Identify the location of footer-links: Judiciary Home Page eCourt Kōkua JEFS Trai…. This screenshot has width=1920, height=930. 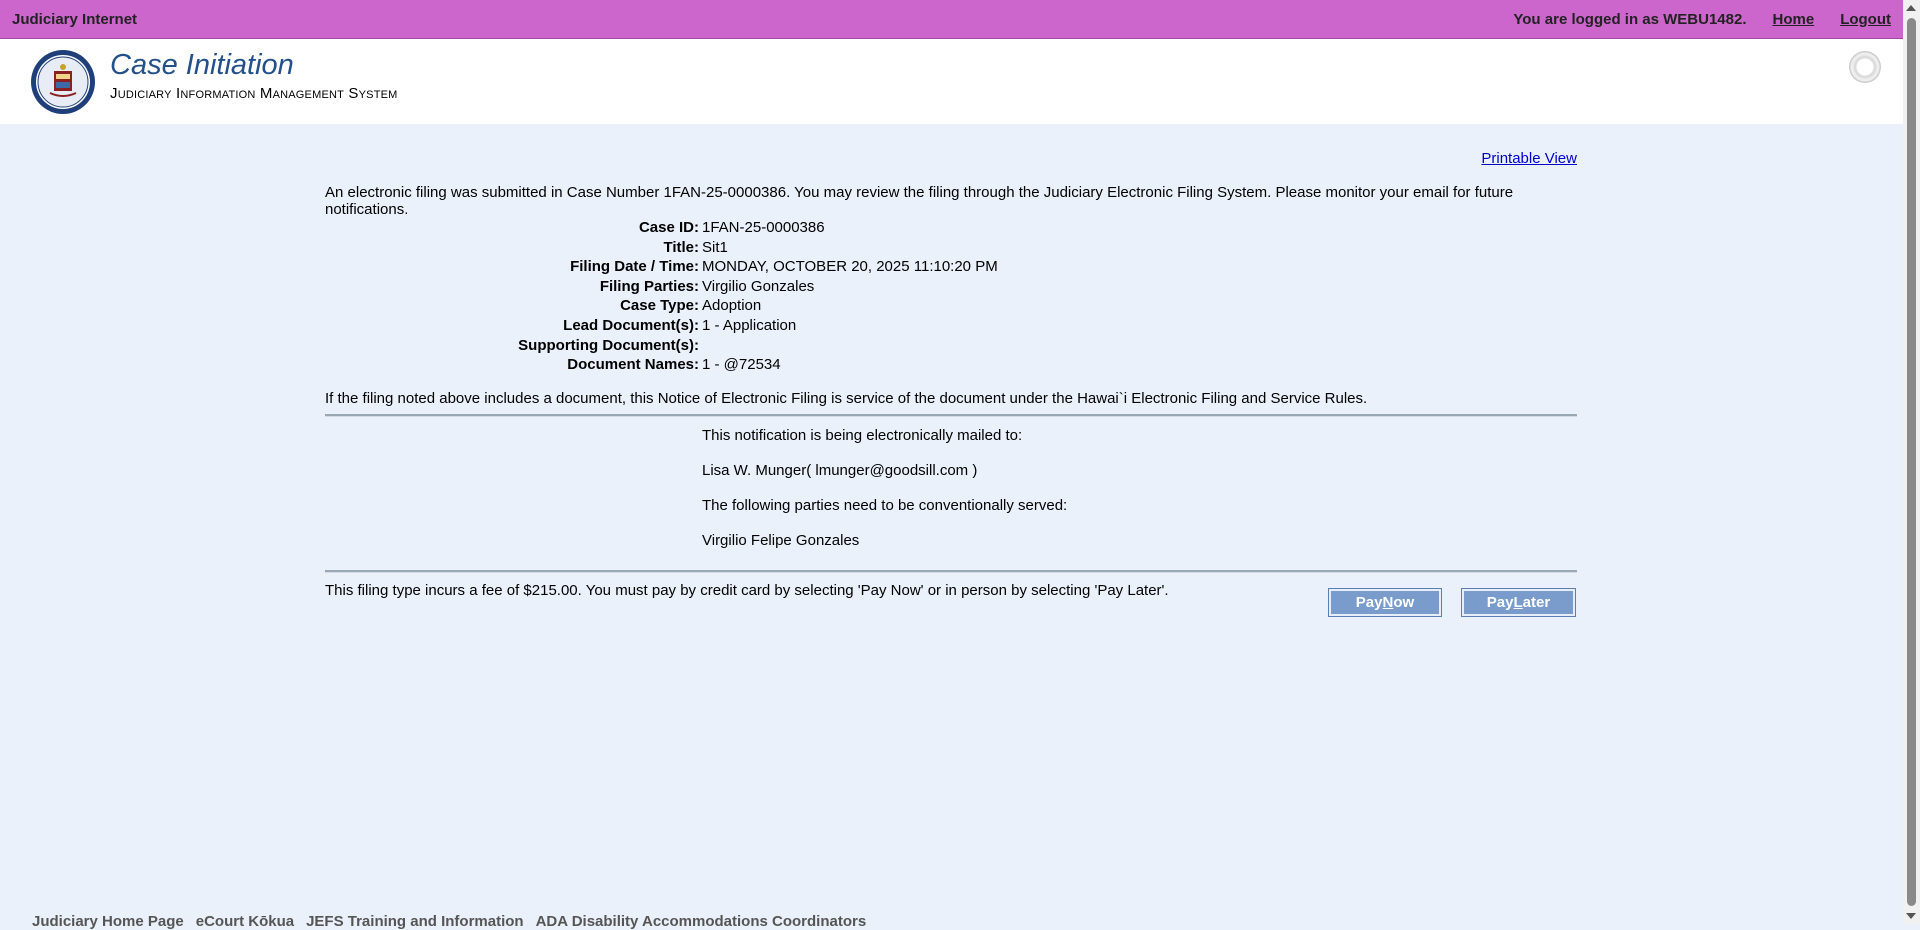
(455, 921).